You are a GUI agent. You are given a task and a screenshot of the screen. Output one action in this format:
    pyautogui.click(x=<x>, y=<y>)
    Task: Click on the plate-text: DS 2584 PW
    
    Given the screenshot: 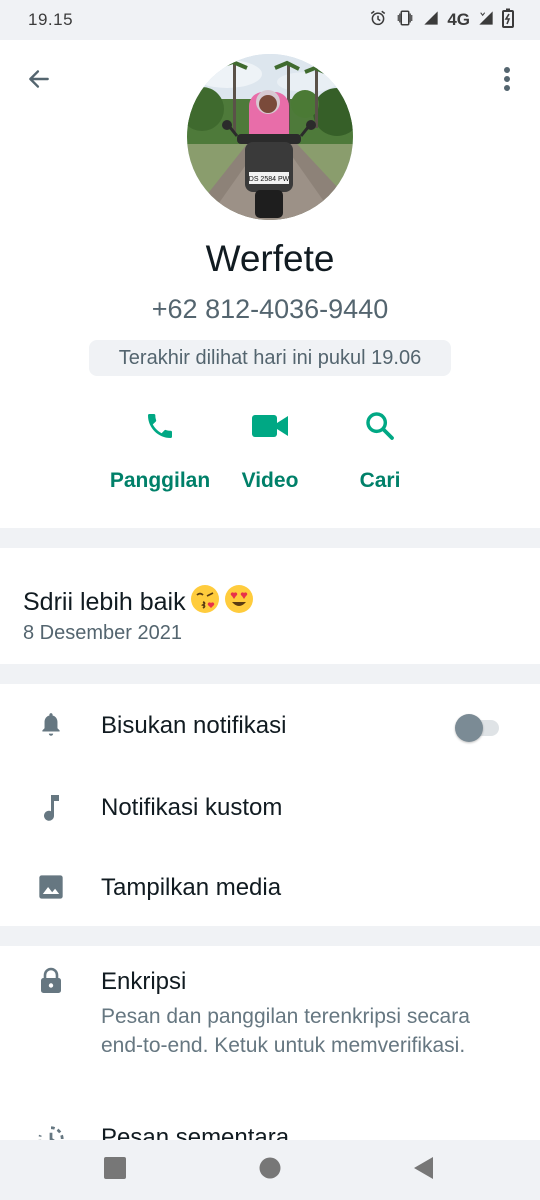 What is the action you would take?
    pyautogui.click(x=269, y=179)
    